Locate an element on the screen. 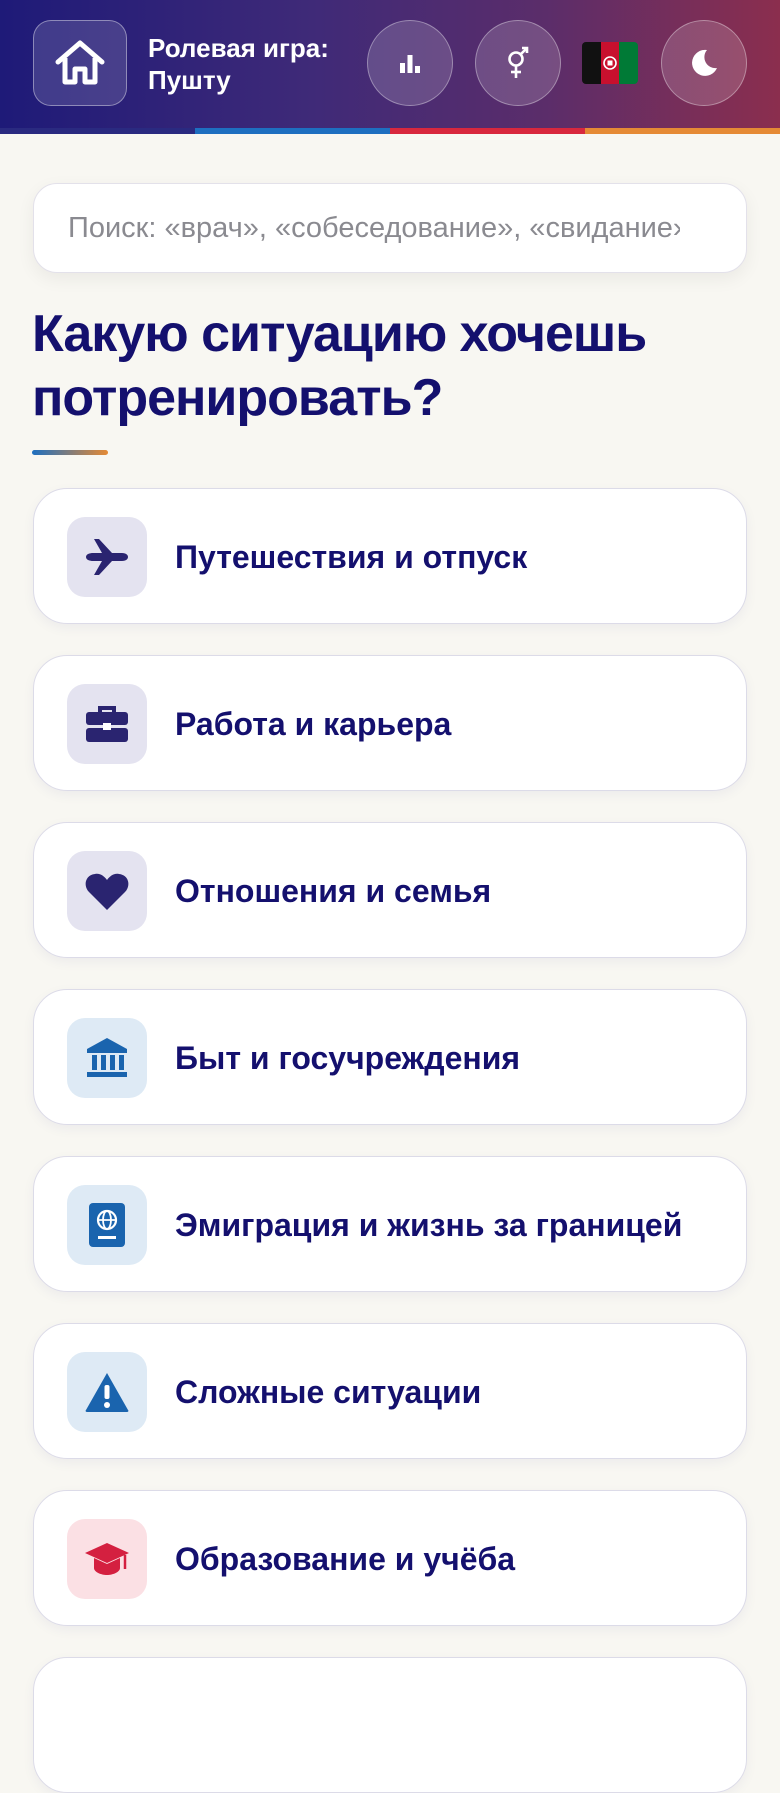 This screenshot has width=780, height=1793. stats-button is located at coordinates (410, 63).